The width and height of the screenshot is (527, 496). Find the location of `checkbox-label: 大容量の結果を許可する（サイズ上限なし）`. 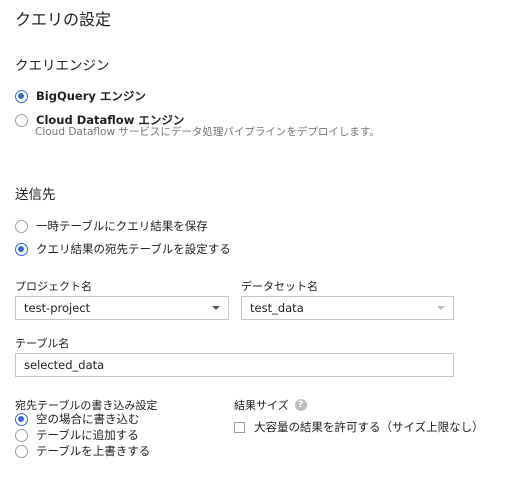

checkbox-label: 大容量の結果を許可する（サイズ上限なし） is located at coordinates (369, 427).